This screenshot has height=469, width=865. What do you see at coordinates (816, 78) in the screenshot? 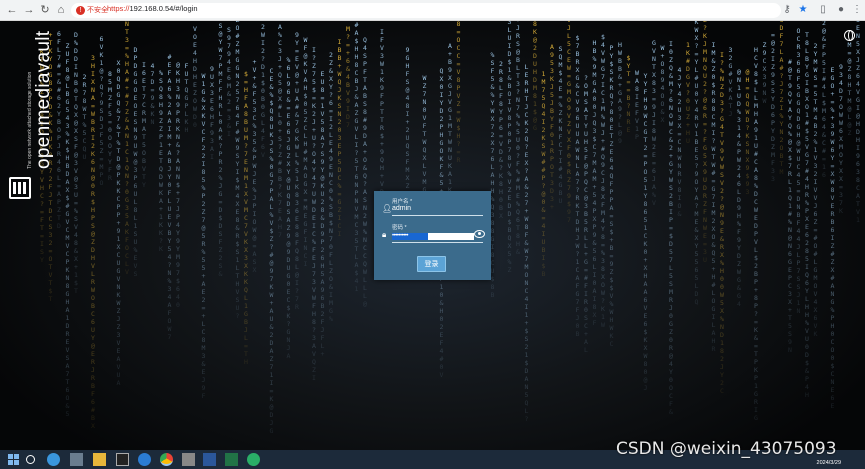
I see `rain-glyph: S` at bounding box center [816, 78].